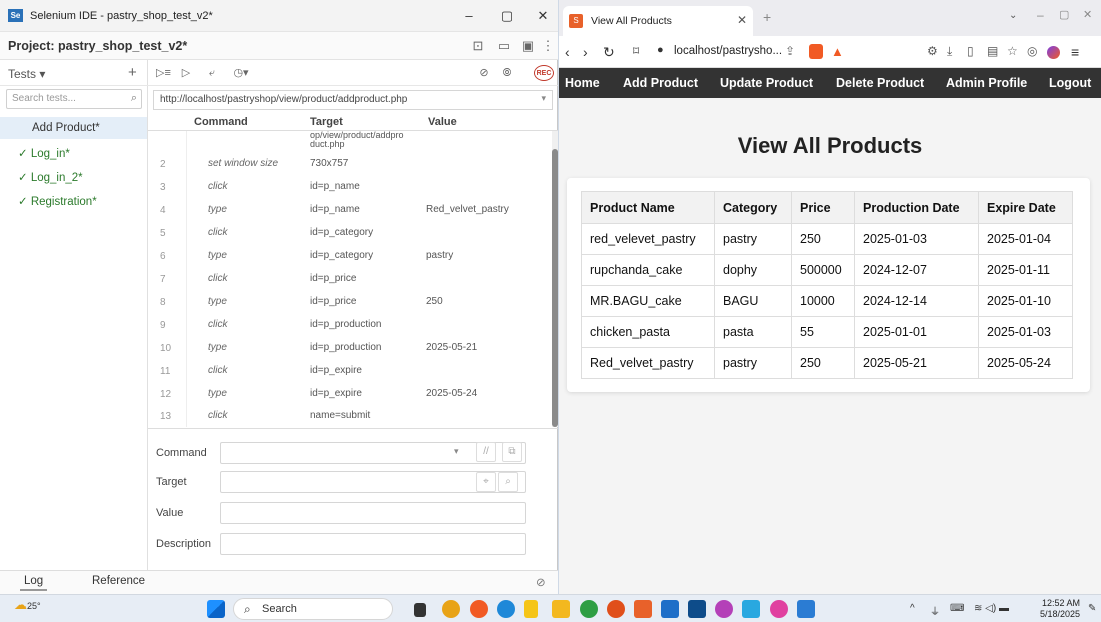  I want to click on extensions-icon: ⚙, so click(932, 51).